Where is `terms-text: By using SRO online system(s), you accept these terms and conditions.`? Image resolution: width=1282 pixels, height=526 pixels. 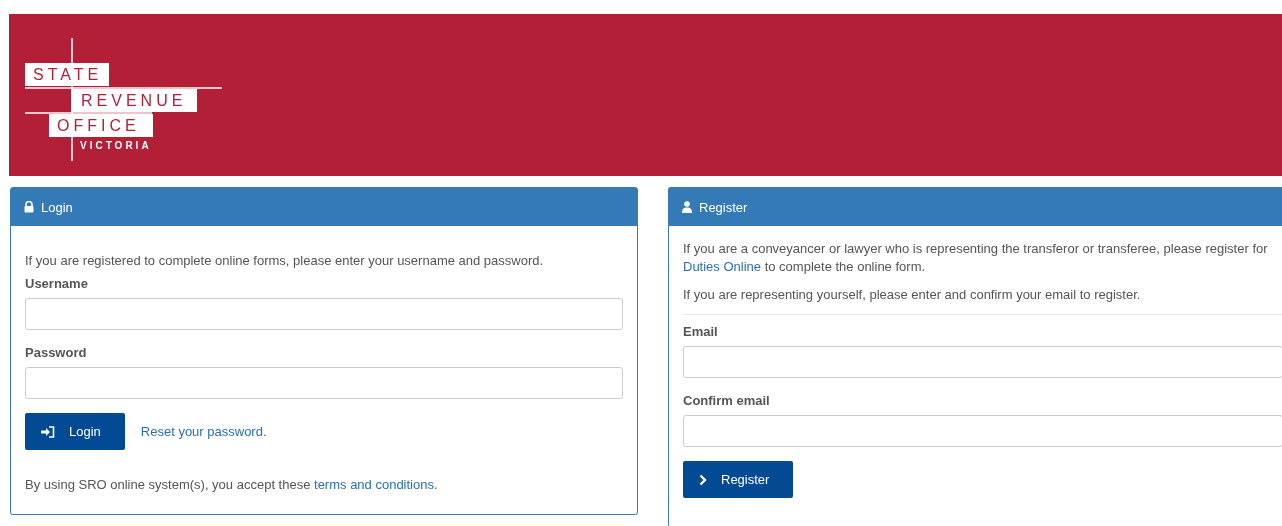
terms-text: By using SRO online system(s), you accept these terms and conditions. is located at coordinates (232, 485).